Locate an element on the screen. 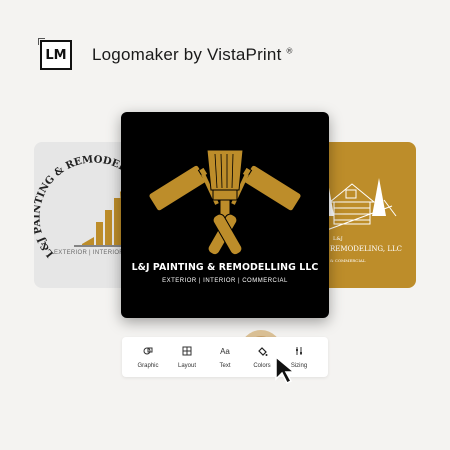 This screenshot has width=450, height=450. logomaker-logo: LM is located at coordinates (55, 54).